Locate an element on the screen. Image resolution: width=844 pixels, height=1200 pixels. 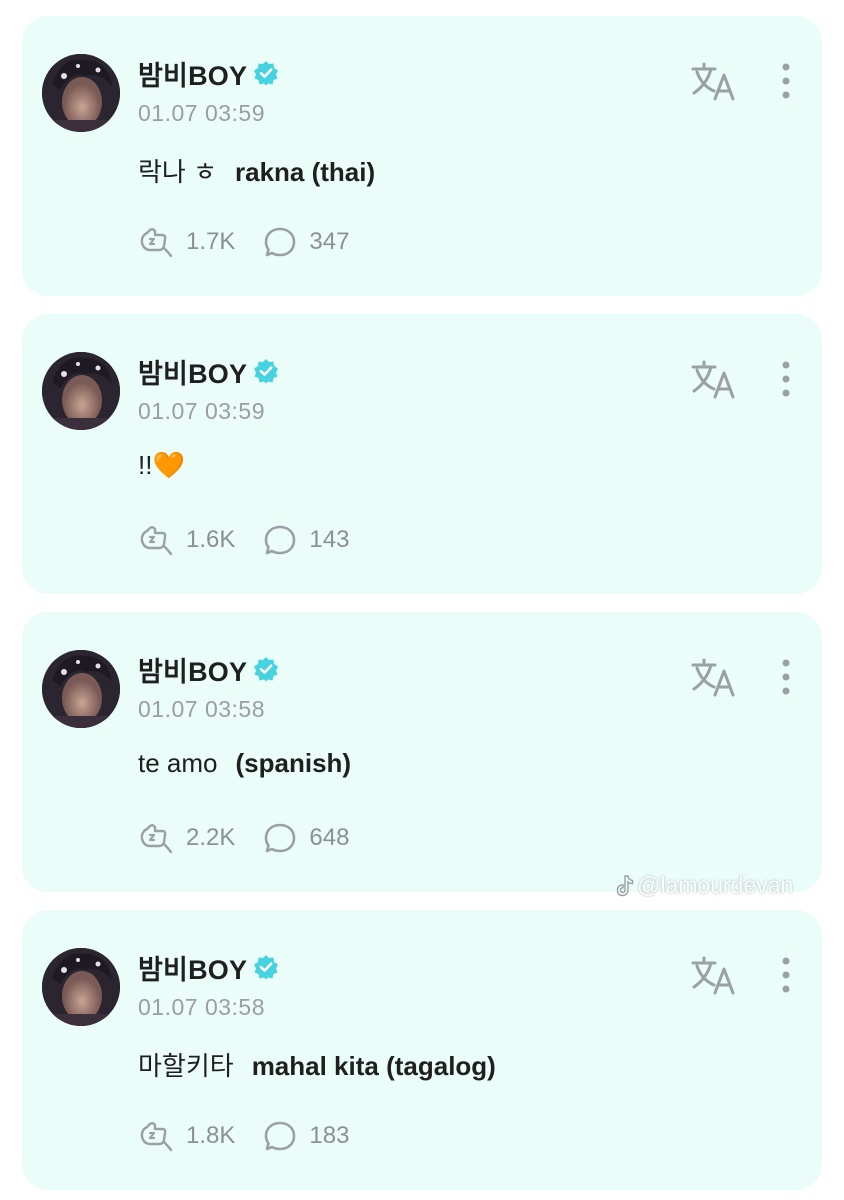
post-native-text: te amo is located at coordinates (178, 763).